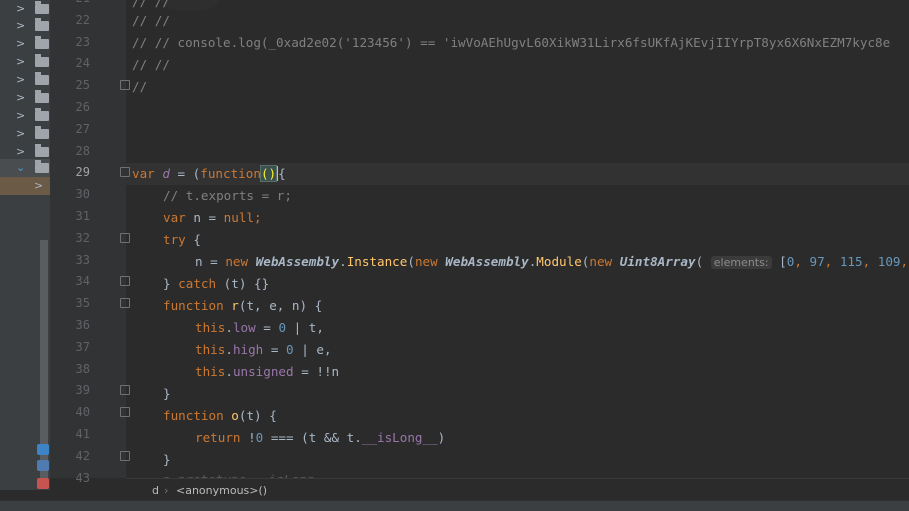 The image size is (909, 511). Describe the element at coordinates (312, 349) in the screenshot. I see `code-token: | e,` at that location.